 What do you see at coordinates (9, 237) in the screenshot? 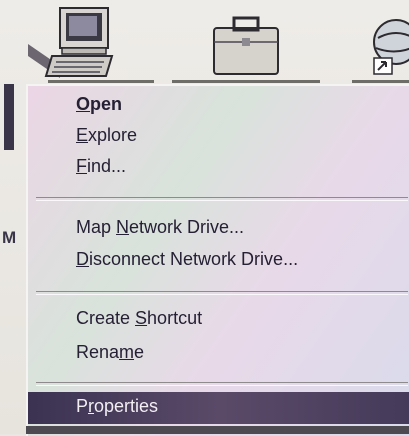
I see `desktop-label-fragment: M` at bounding box center [9, 237].